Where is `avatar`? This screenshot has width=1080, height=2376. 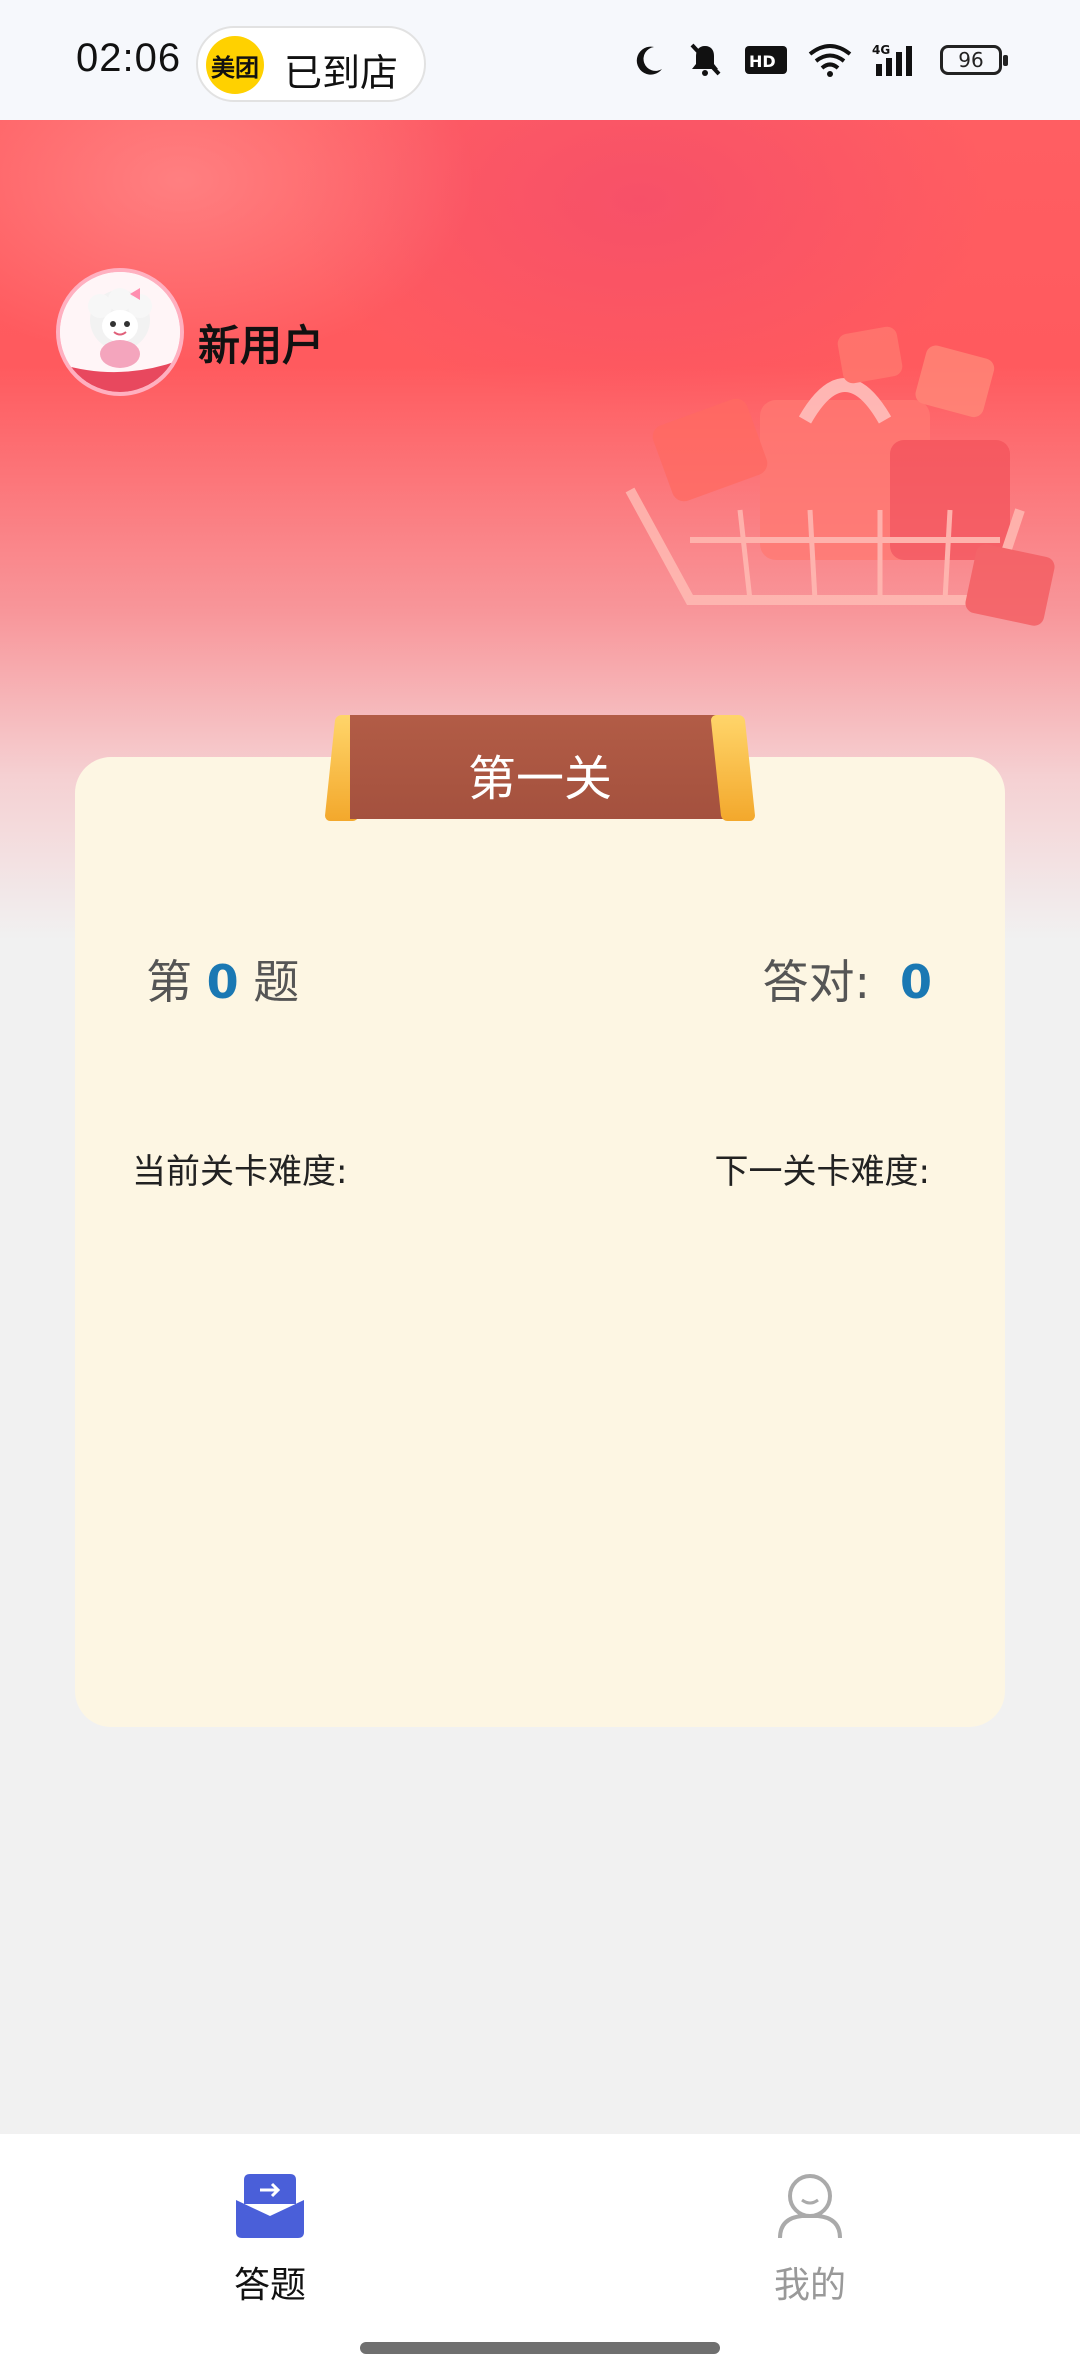 avatar is located at coordinates (120, 332).